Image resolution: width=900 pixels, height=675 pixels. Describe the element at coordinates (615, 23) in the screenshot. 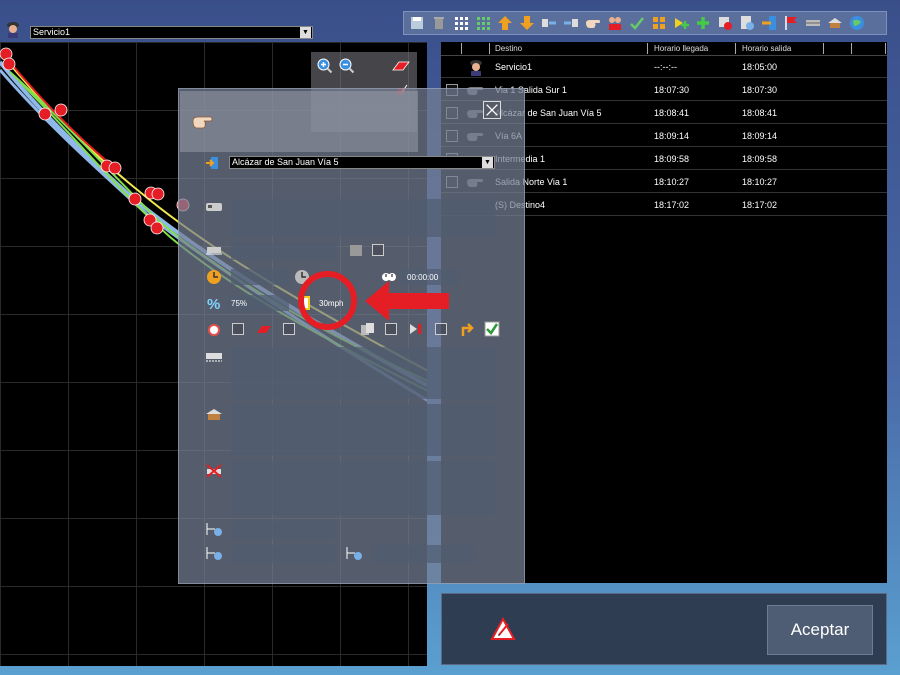

I see `drivers-button` at that location.